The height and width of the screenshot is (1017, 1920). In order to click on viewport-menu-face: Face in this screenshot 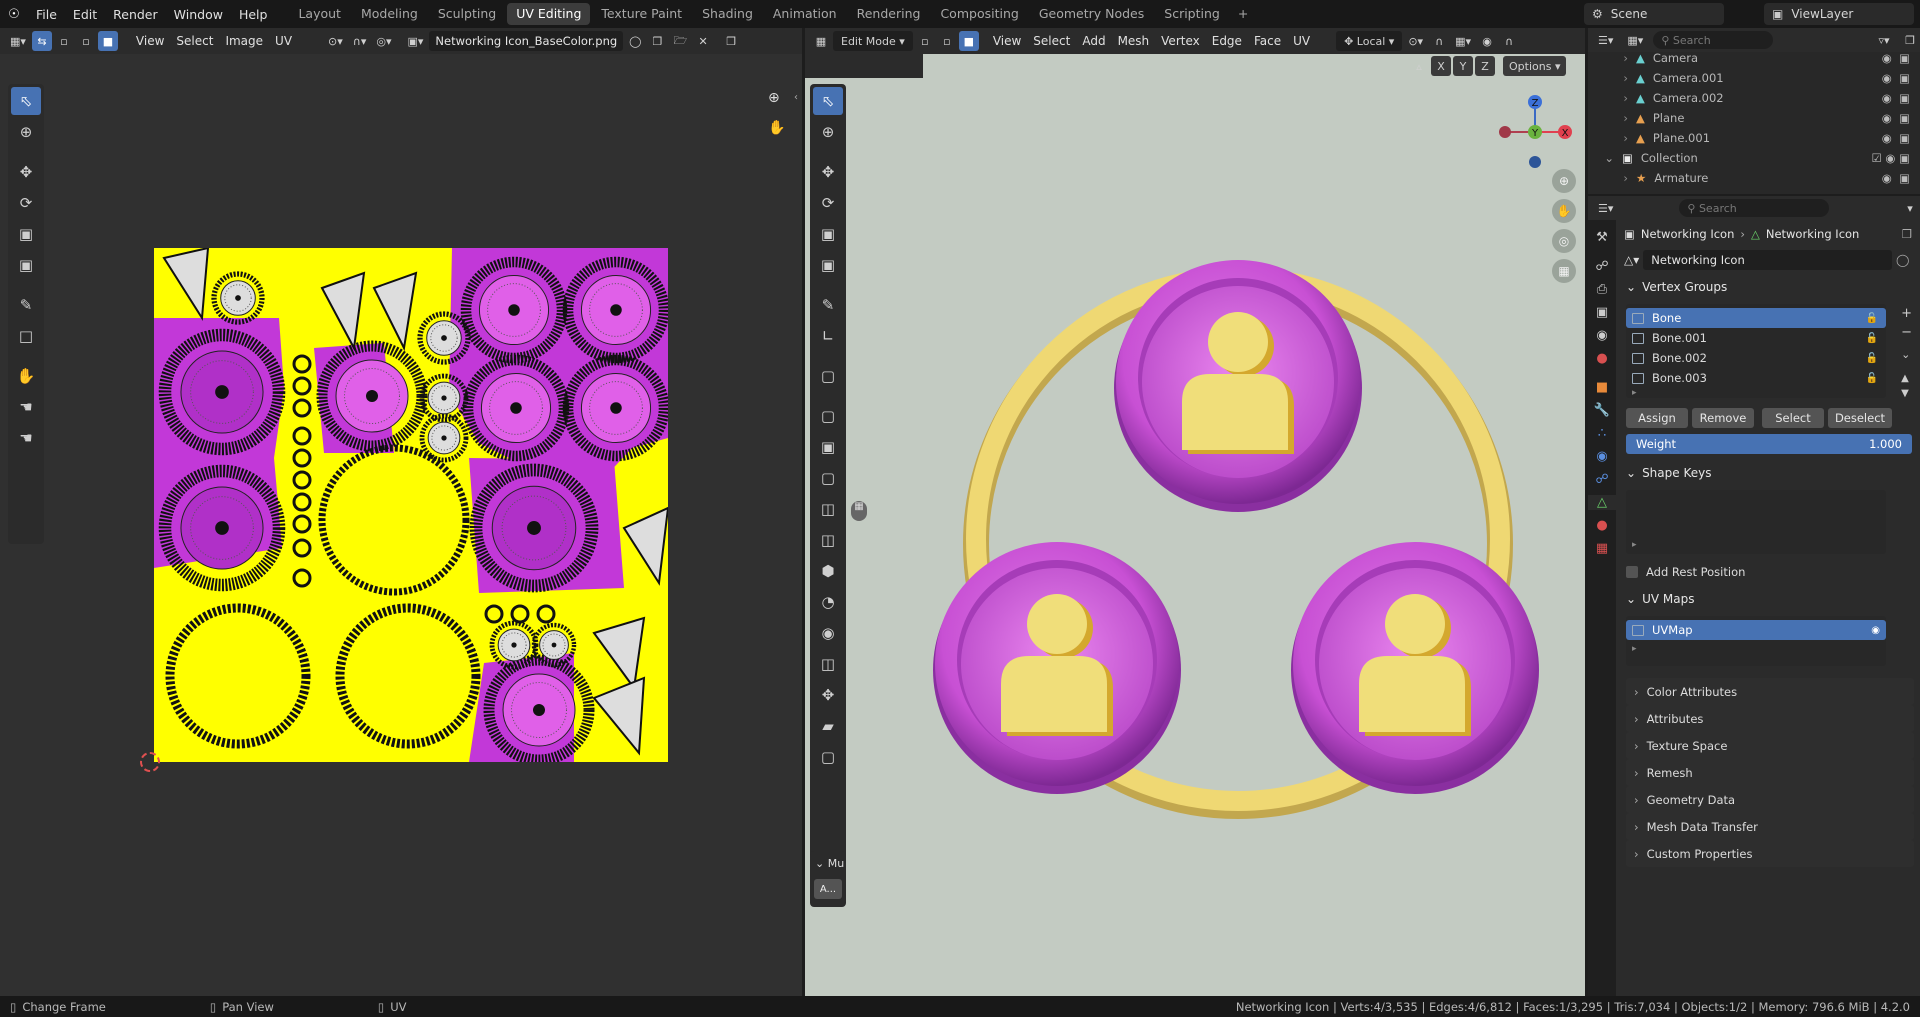, I will do `click(1267, 41)`.